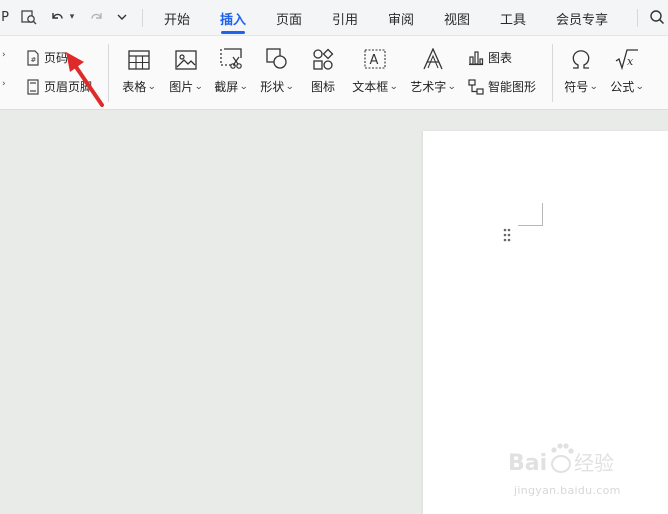 Image resolution: width=668 pixels, height=514 pixels. What do you see at coordinates (507, 235) in the screenshot?
I see `drag-handle-icon` at bounding box center [507, 235].